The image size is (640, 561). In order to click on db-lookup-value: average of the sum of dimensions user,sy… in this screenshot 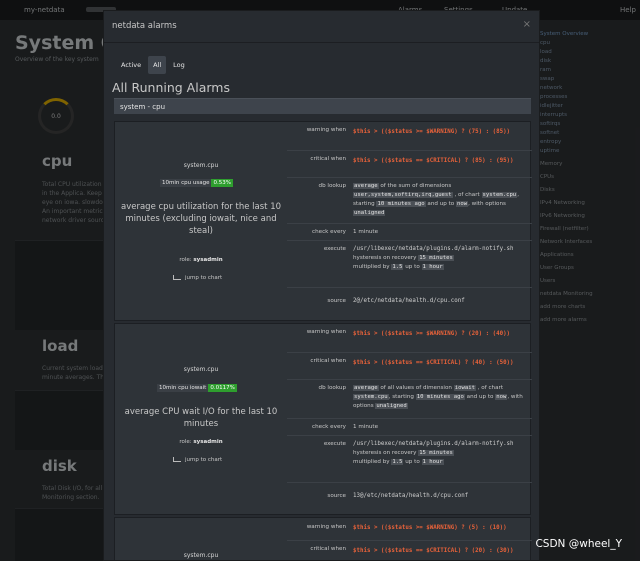, I will do `click(436, 199)`.